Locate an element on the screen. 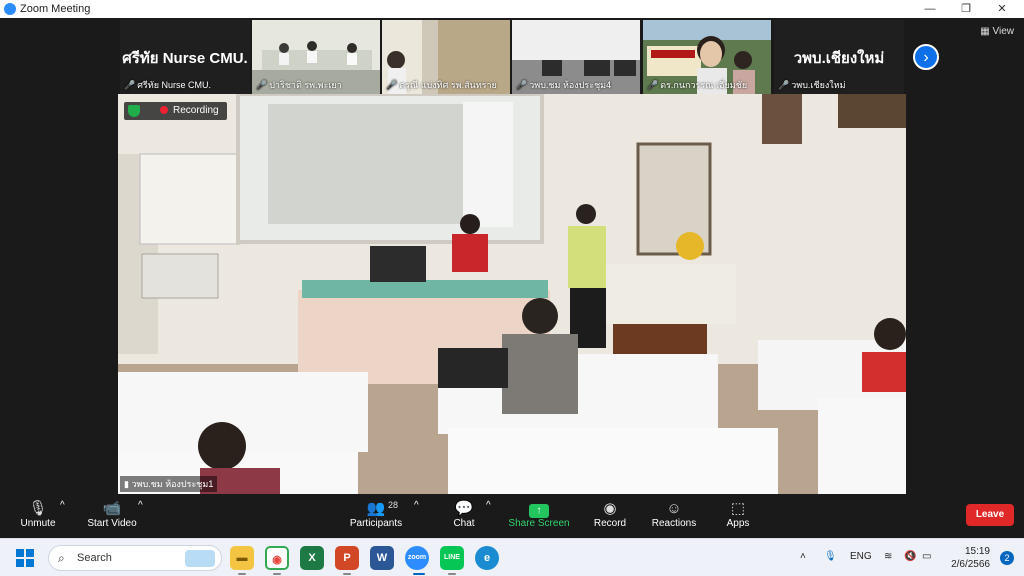 The height and width of the screenshot is (576, 1024). window-titlebar: Zoom Meeting — ❐ ✕ is located at coordinates (512, 9).